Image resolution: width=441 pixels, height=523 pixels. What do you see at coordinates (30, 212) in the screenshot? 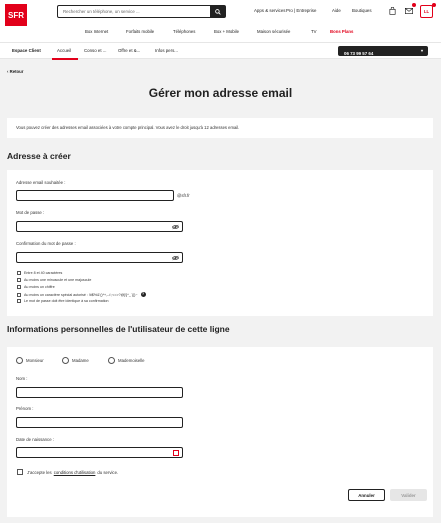
I see `password-label: Mot de passe :` at bounding box center [30, 212].